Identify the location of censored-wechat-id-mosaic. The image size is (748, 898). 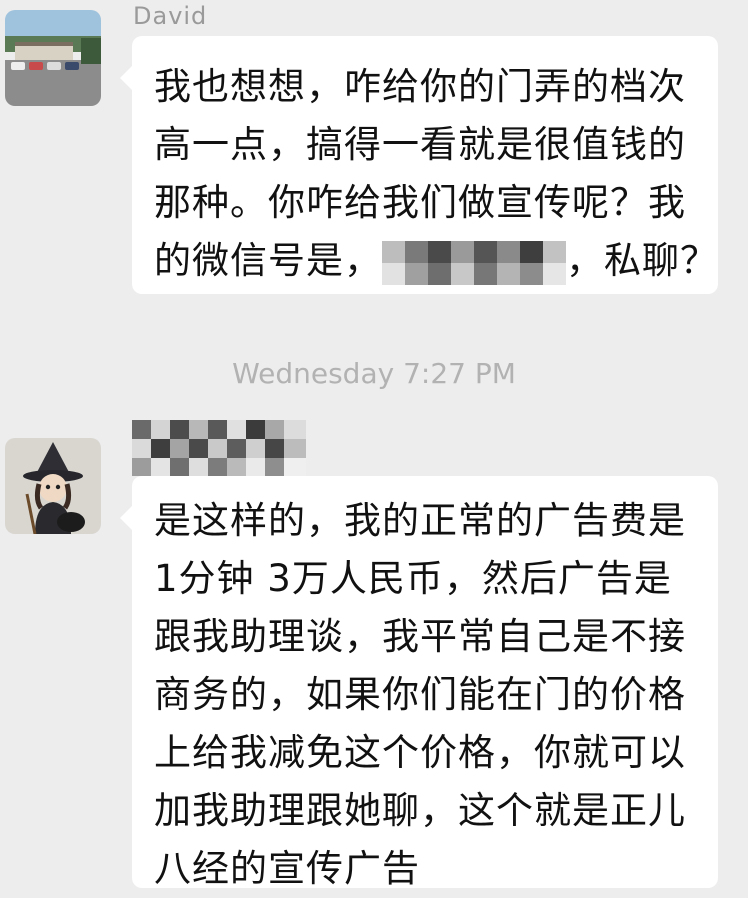
(474, 262).